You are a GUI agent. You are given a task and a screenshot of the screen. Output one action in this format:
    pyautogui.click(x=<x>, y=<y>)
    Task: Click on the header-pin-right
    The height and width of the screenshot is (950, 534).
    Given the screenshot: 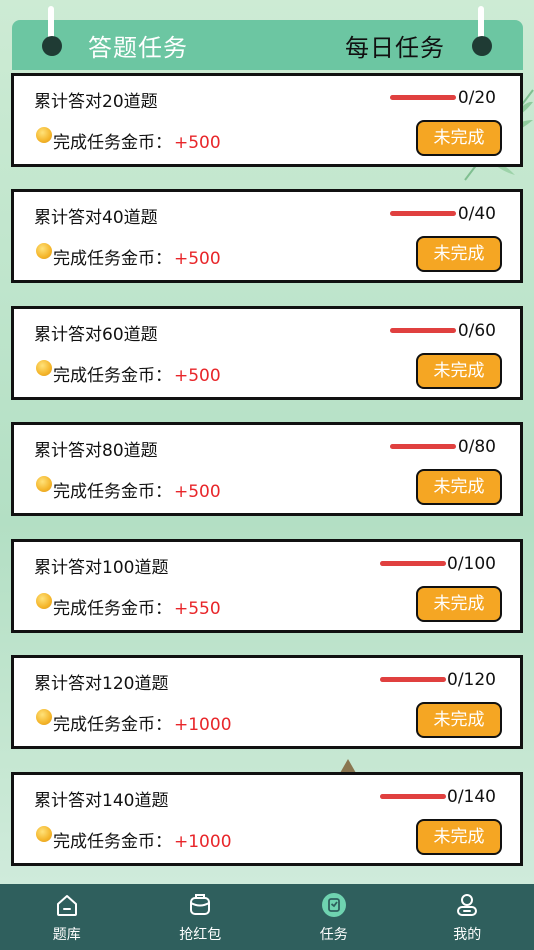 What is the action you would take?
    pyautogui.click(x=481, y=23)
    